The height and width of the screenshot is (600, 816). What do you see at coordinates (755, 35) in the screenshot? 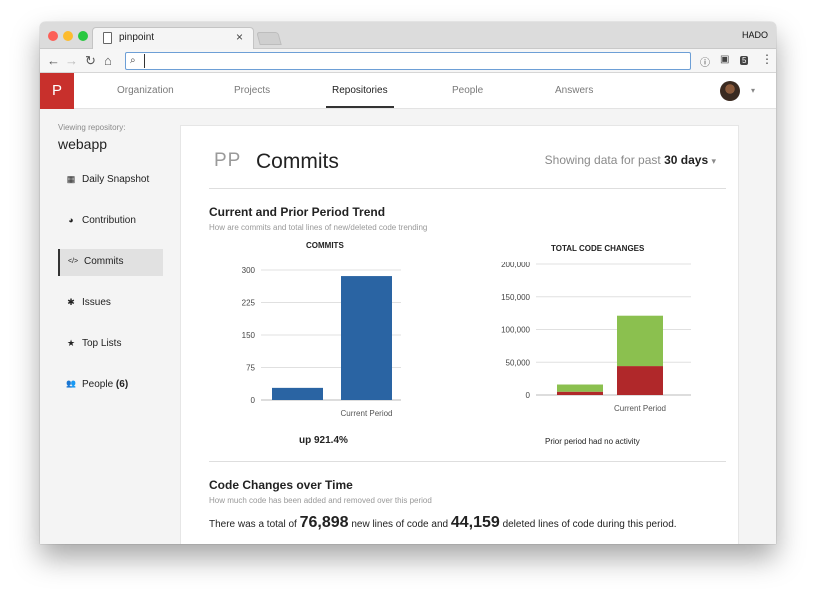
I see `browser-profile-name: HADO` at bounding box center [755, 35].